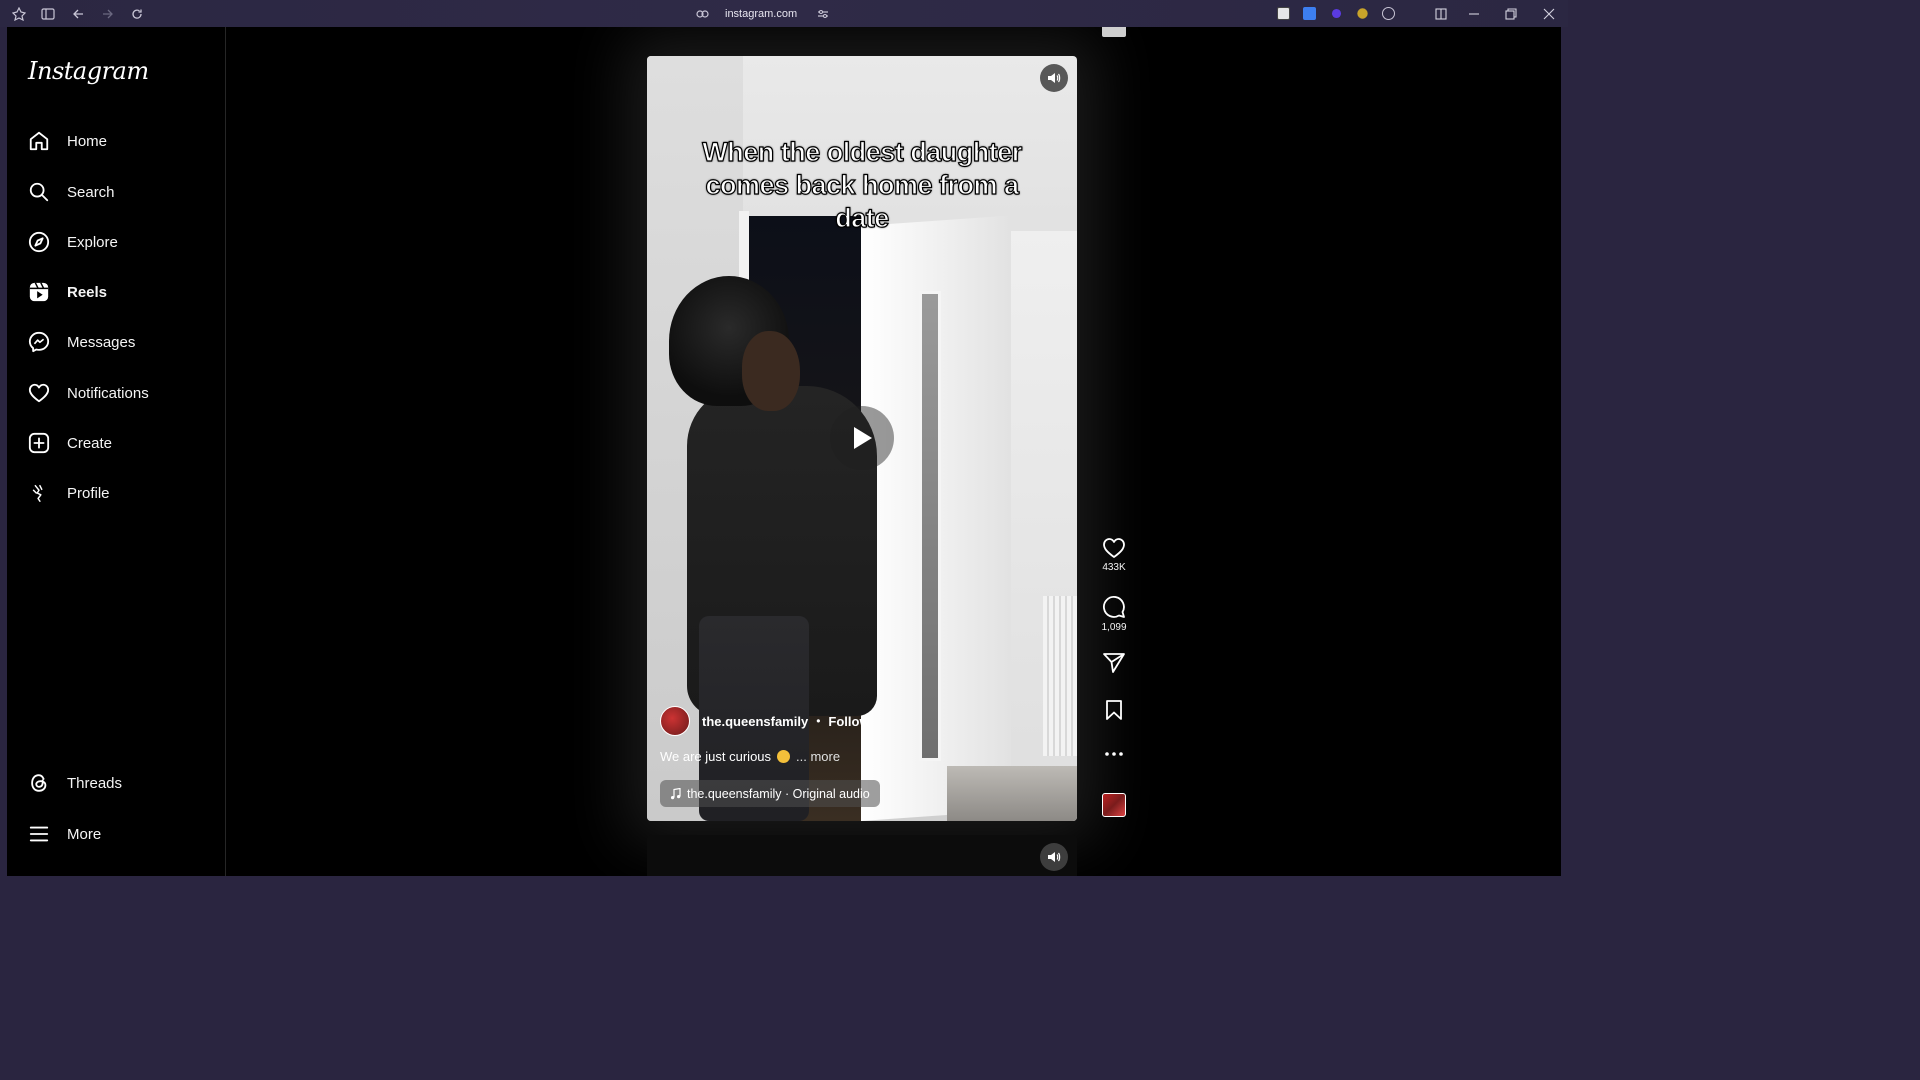 Image resolution: width=1920 pixels, height=1080 pixels. I want to click on sidebar-item-label: More, so click(84, 834).